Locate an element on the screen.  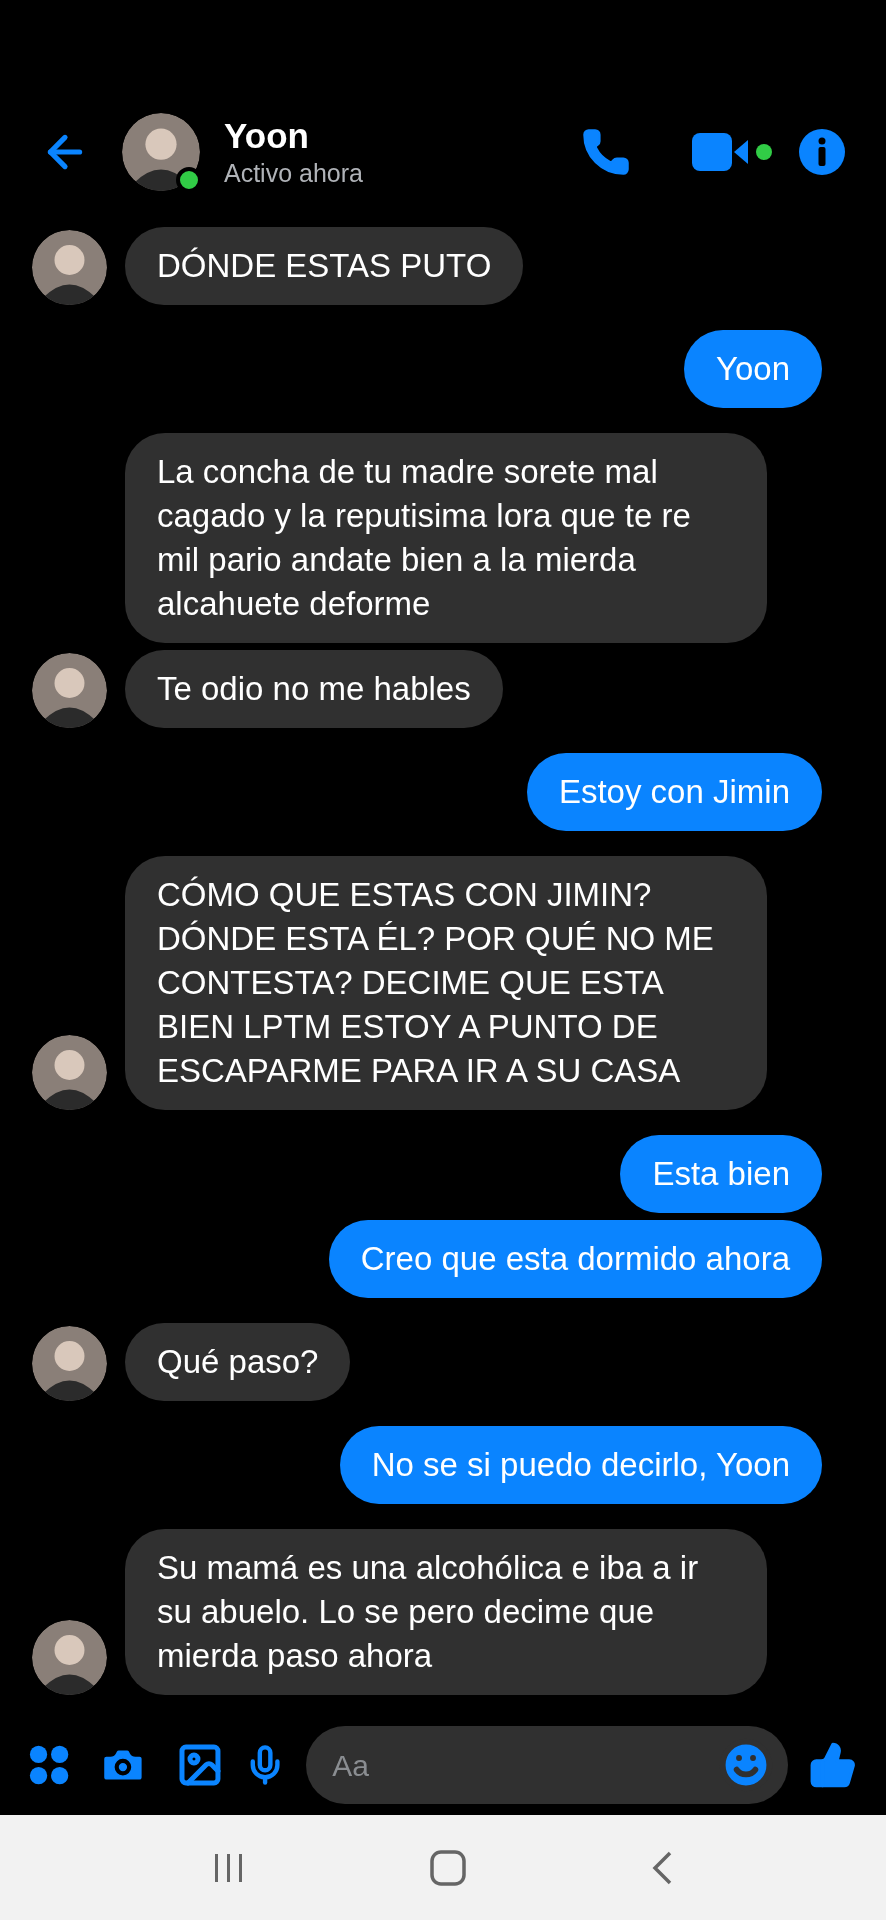
contact-status: Activo ahora is located at coordinates (293, 173).